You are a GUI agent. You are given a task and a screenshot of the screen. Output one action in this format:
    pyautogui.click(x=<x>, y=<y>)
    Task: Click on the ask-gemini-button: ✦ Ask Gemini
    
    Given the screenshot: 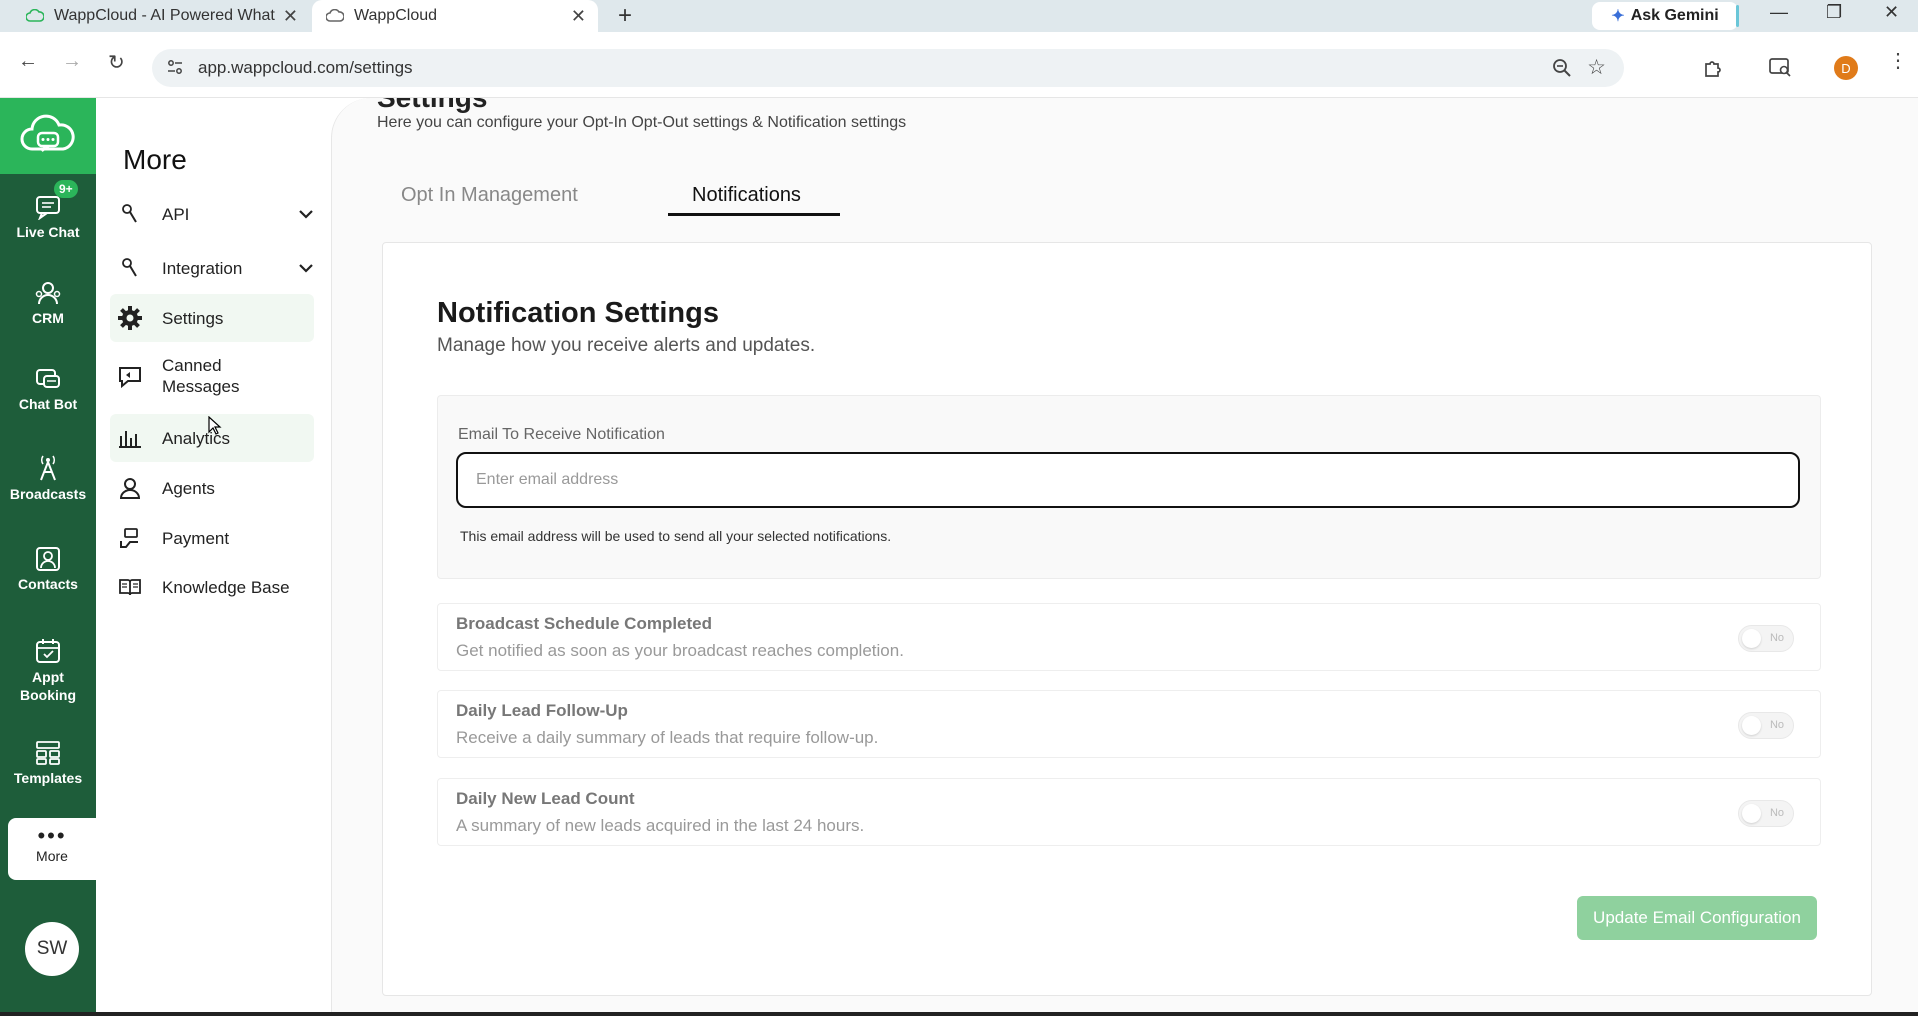 What is the action you would take?
    pyautogui.click(x=1665, y=16)
    